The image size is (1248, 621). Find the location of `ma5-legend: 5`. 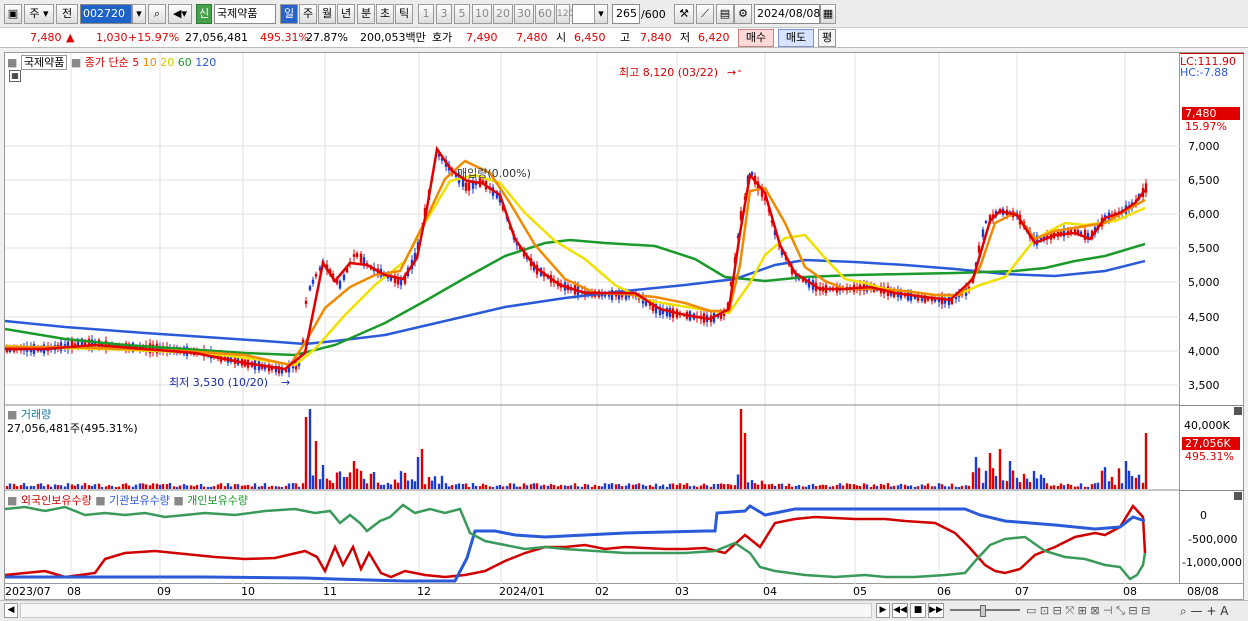

ma5-legend: 5 is located at coordinates (135, 62).